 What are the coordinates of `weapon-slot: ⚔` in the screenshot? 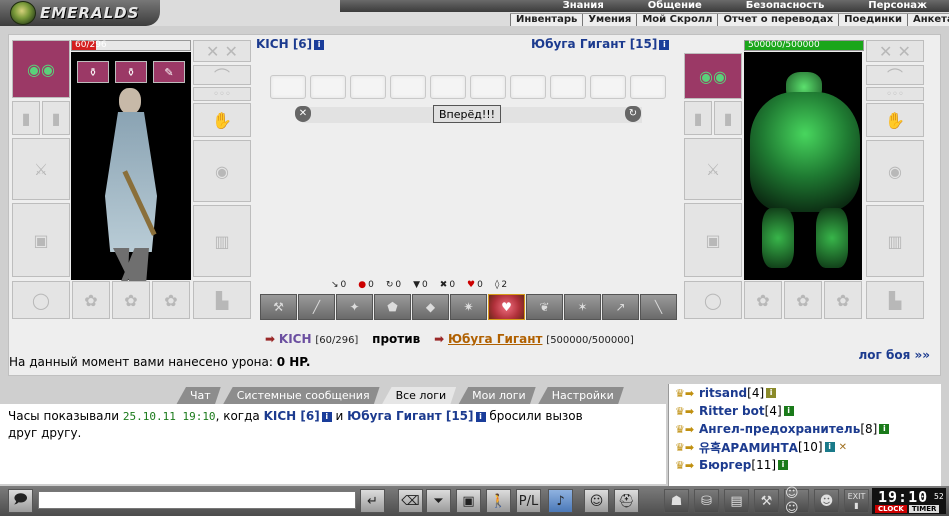 It's located at (41, 169).